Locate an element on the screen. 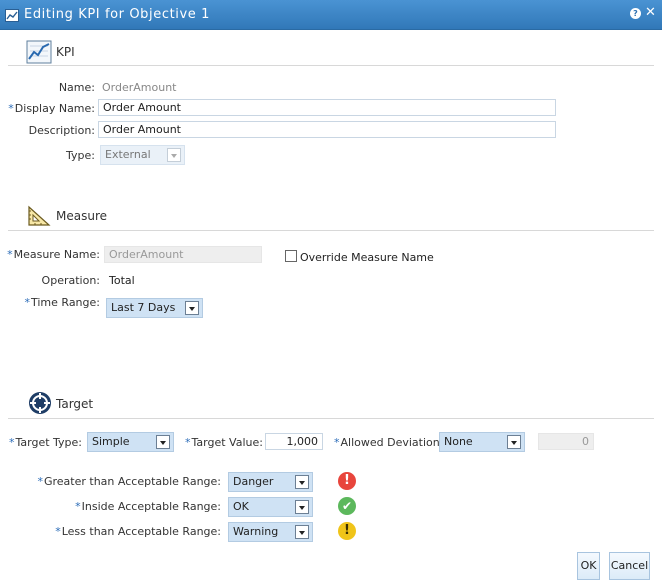 Image resolution: width=662 pixels, height=584 pixels. time-range-select: Last 7 Days is located at coordinates (154, 308).